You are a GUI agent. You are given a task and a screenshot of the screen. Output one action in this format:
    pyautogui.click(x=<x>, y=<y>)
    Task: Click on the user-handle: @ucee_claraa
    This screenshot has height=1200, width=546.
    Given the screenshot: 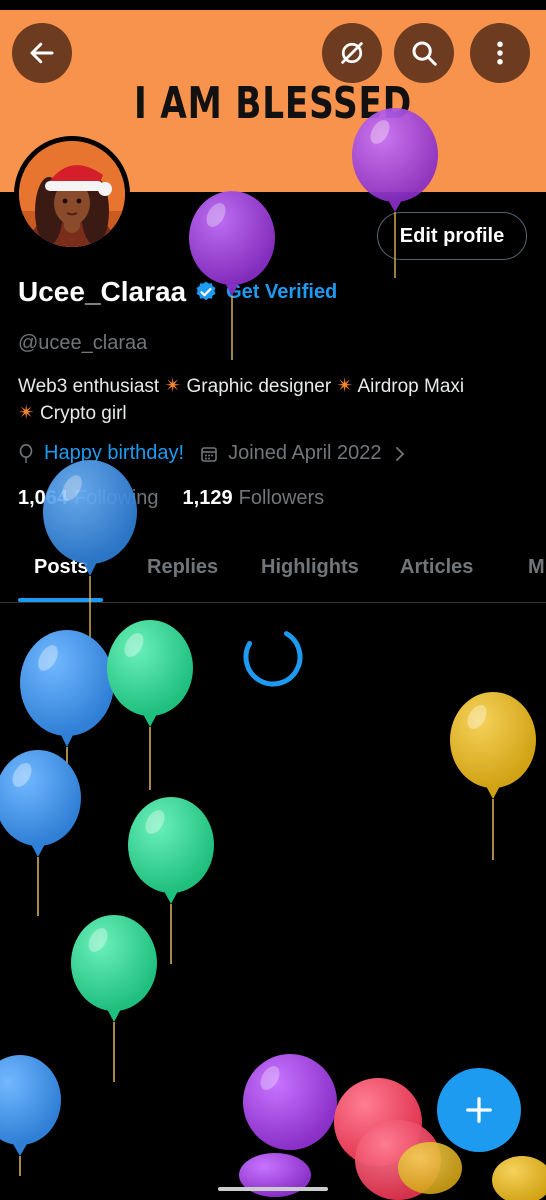 What is the action you would take?
    pyautogui.click(x=83, y=343)
    